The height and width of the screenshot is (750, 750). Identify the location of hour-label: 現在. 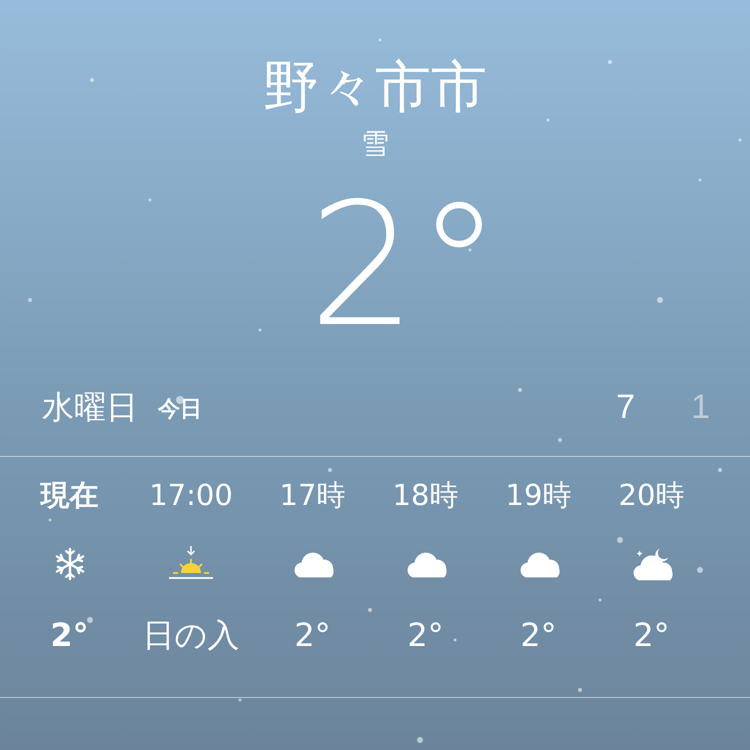
(69, 495).